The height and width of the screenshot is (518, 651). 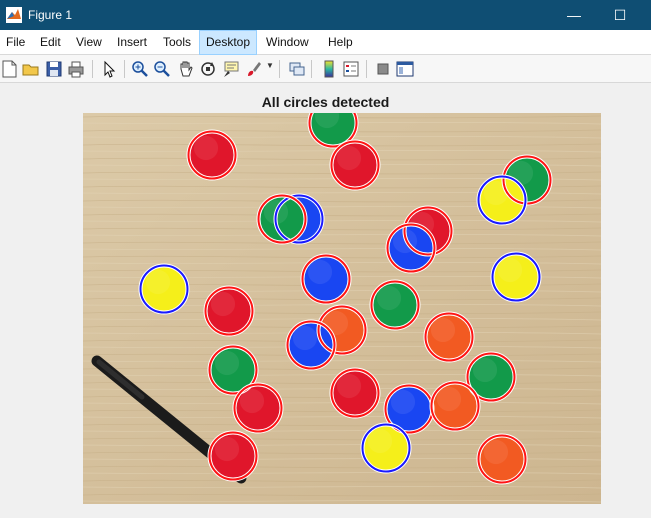 What do you see at coordinates (50, 15) in the screenshot?
I see `window-title: Figure 1` at bounding box center [50, 15].